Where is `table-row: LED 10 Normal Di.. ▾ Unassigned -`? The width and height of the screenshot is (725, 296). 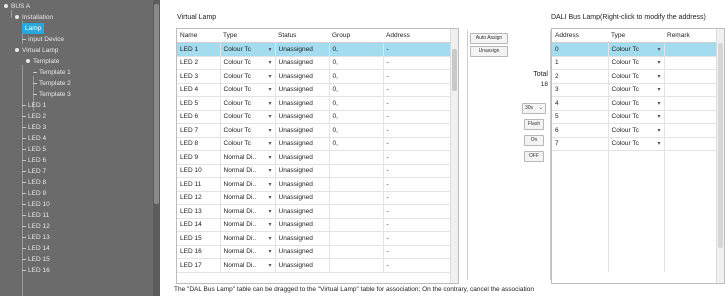
table-row: LED 10 Normal Di.. ▾ Unassigned - is located at coordinates (314, 171).